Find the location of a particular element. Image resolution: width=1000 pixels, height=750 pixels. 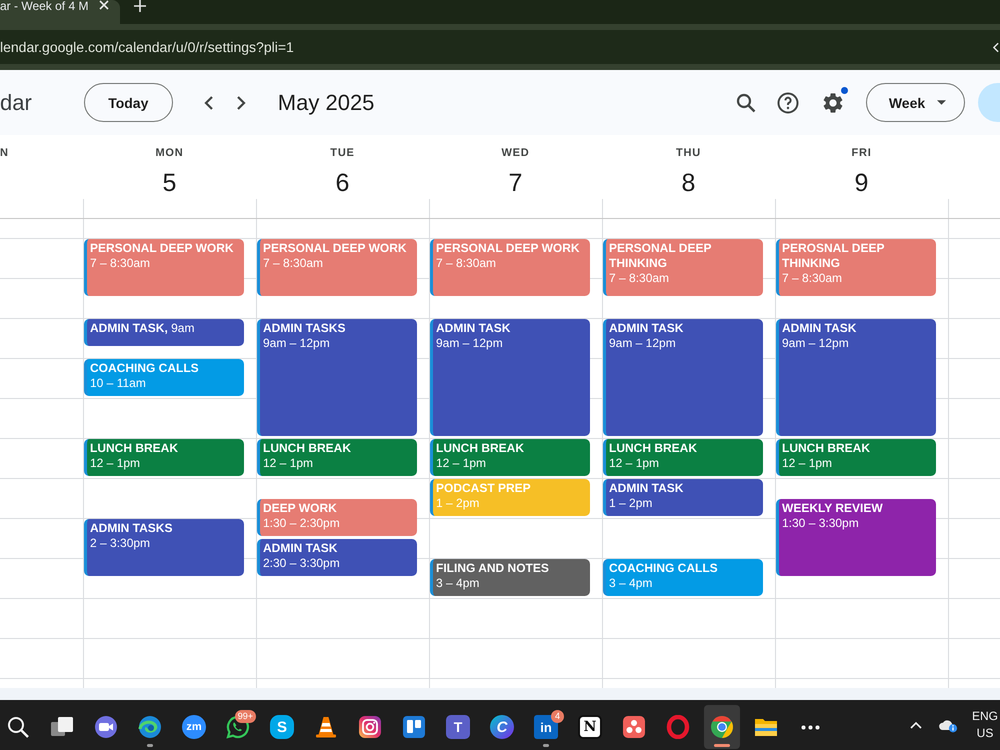

event-card: ADMIN TASK 2:30 – 3:30pm is located at coordinates (337, 557).